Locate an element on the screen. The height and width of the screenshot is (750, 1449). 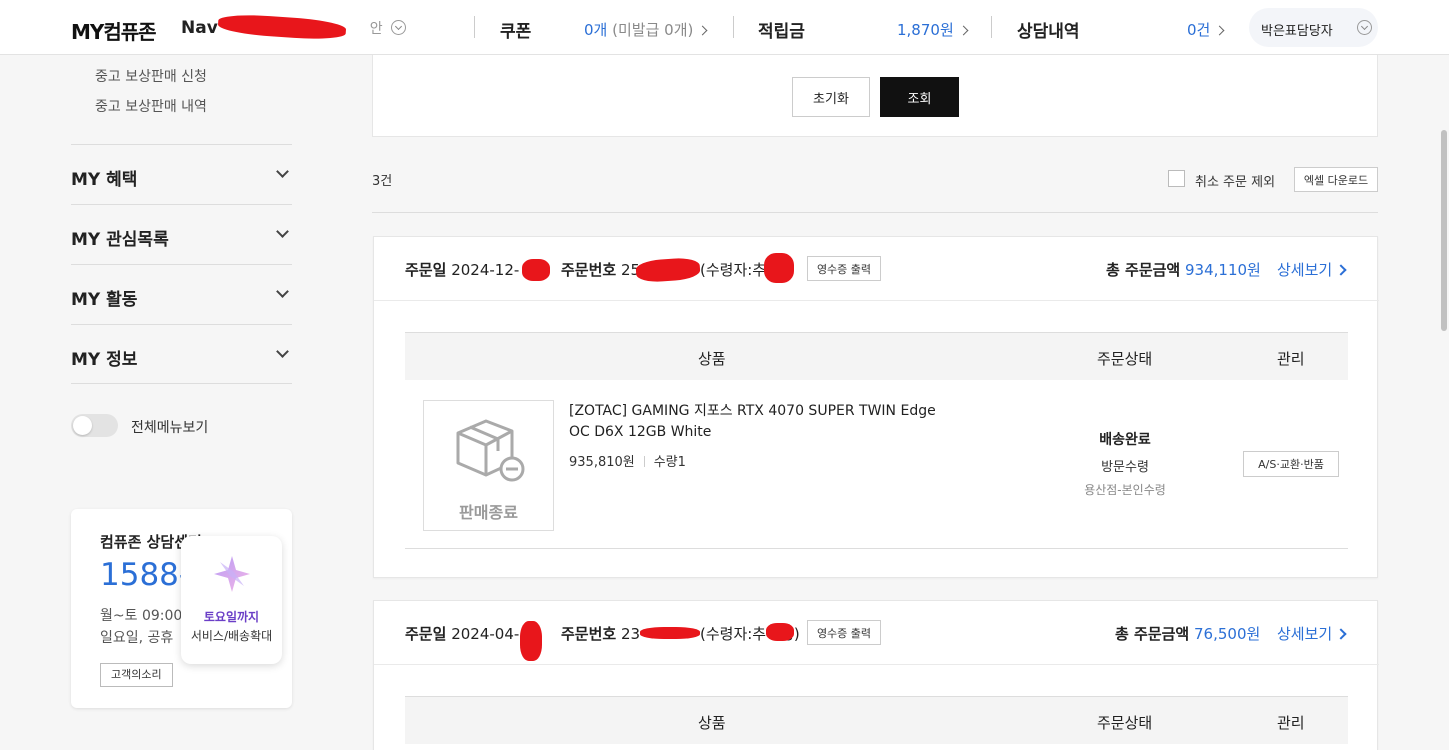
status-store: 용산점-본인수령 is located at coordinates (1125, 490).